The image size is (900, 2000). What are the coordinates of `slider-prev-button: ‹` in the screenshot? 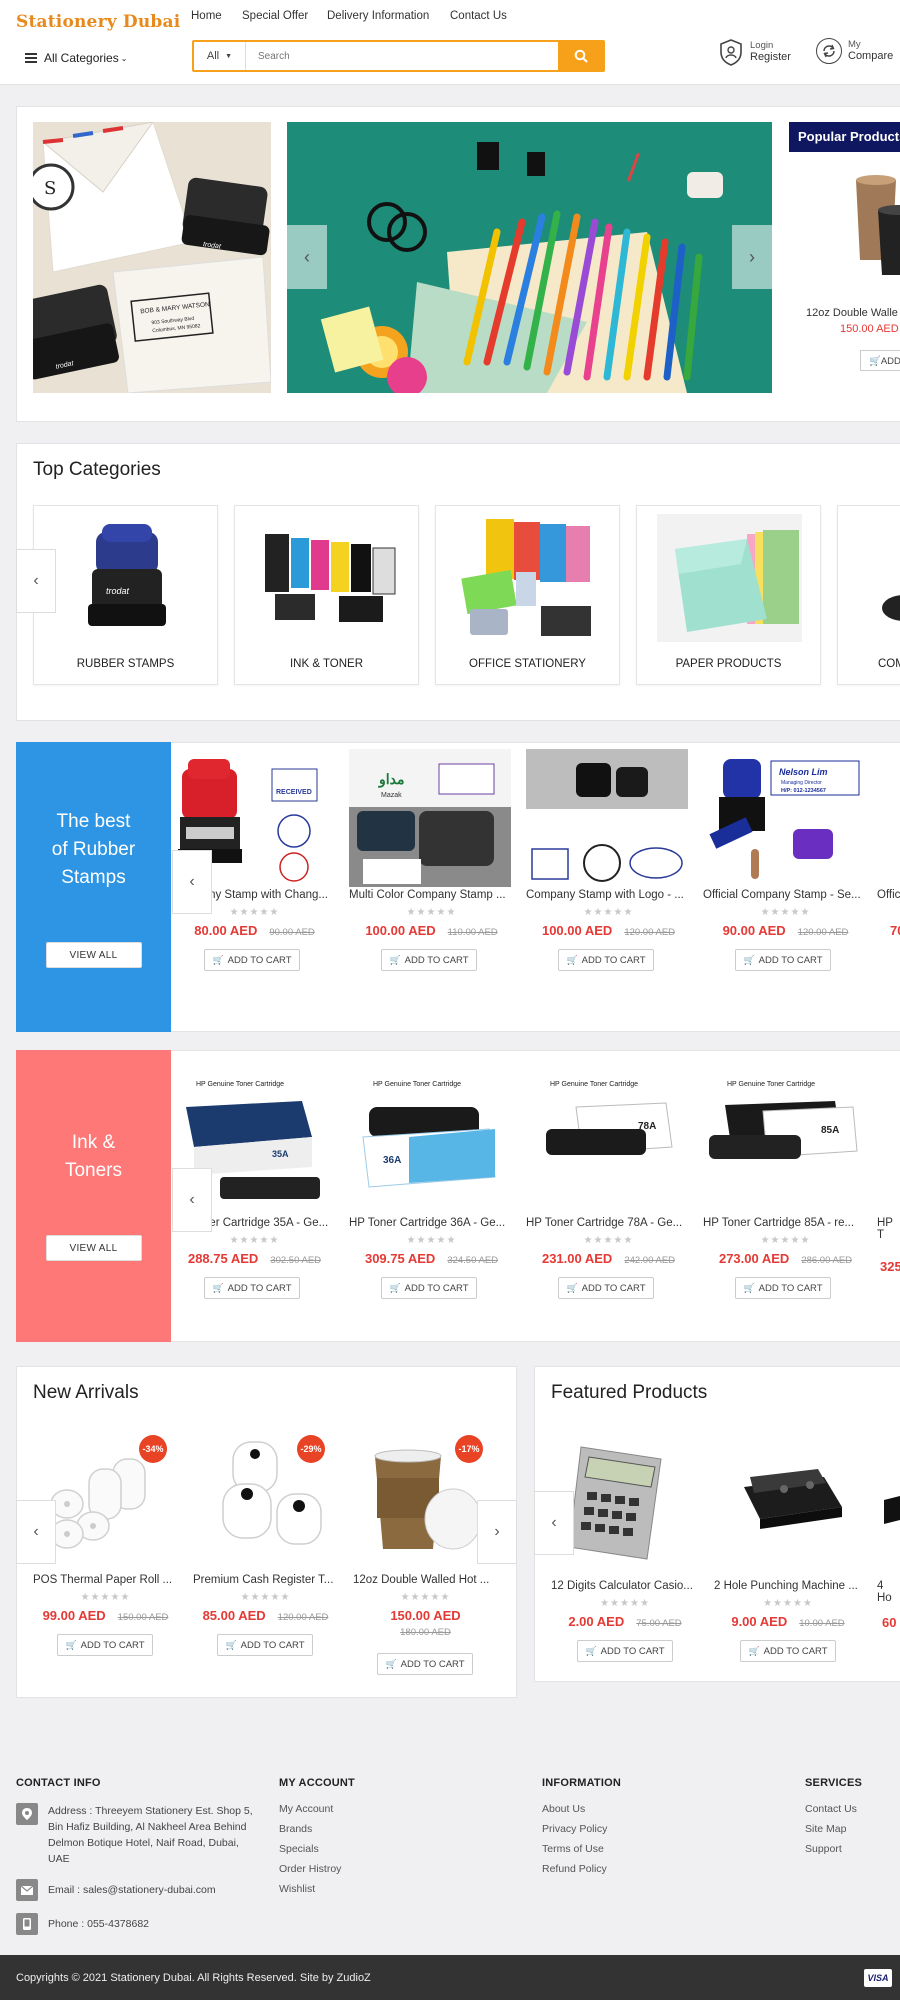 It's located at (307, 257).